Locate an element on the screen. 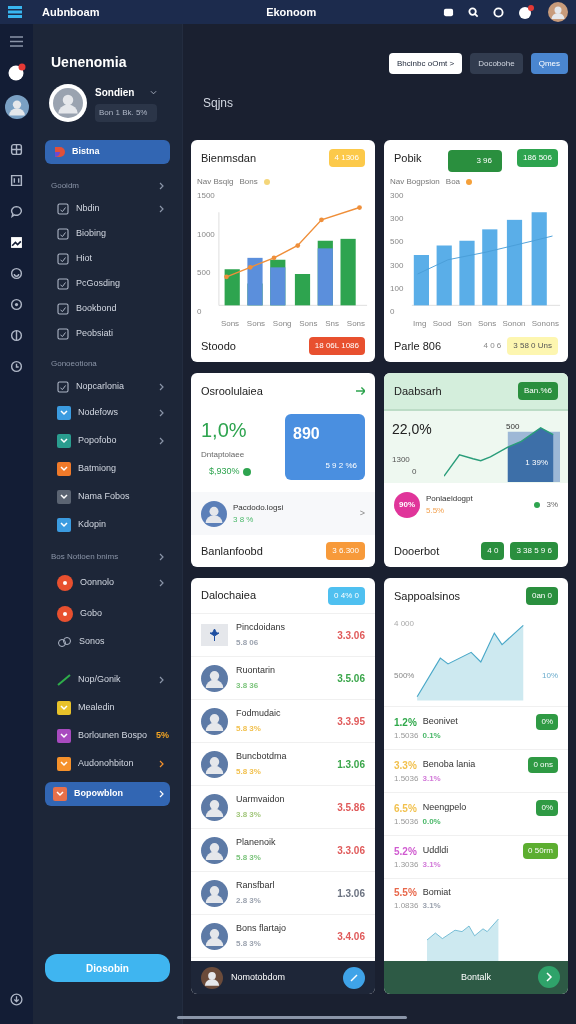 This screenshot has width=576, height=1024. axis-tick: 10% is located at coordinates (550, 676).